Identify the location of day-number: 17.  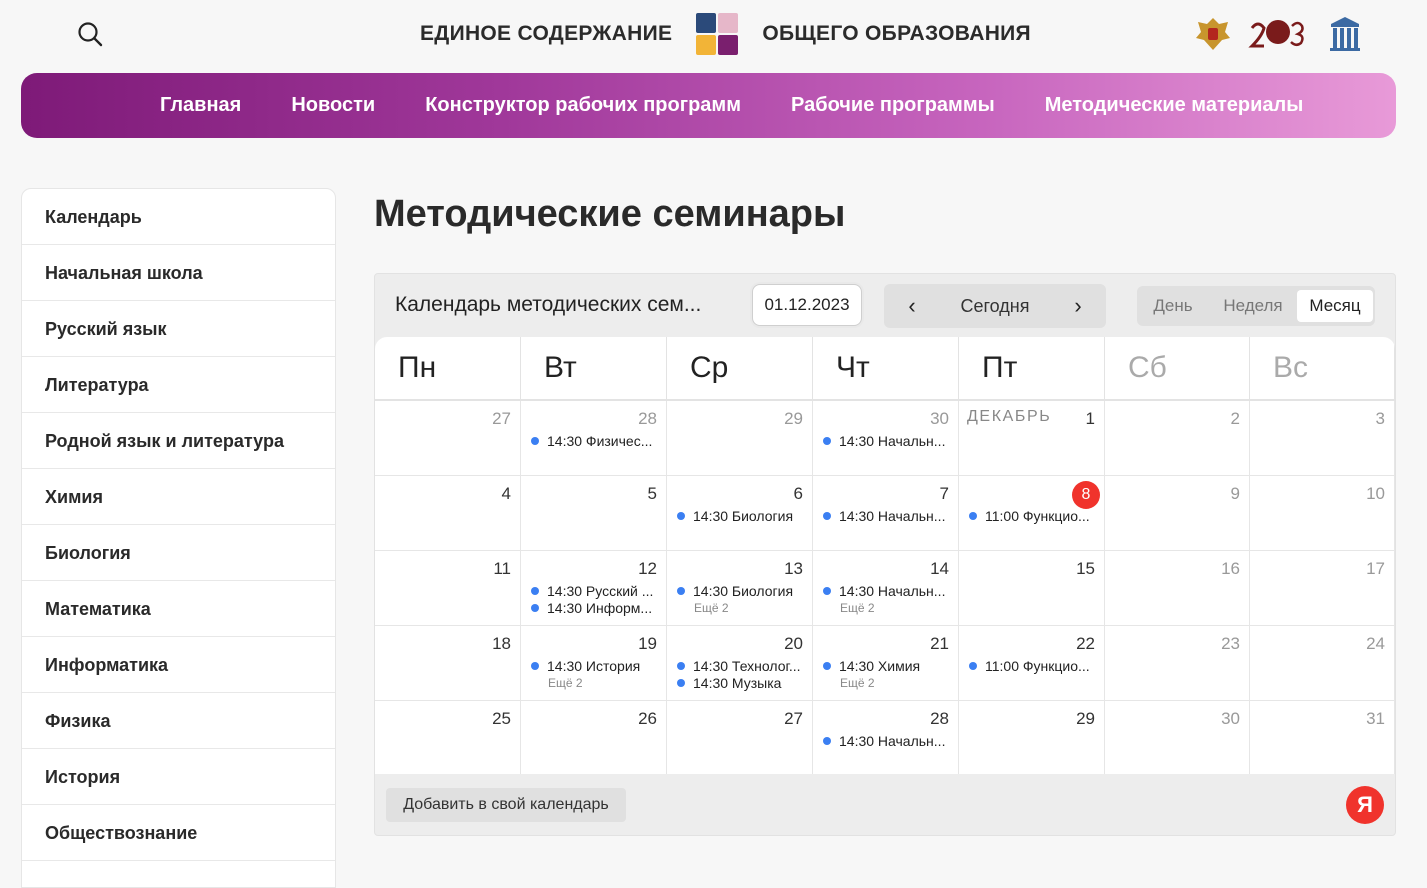
(1375, 568).